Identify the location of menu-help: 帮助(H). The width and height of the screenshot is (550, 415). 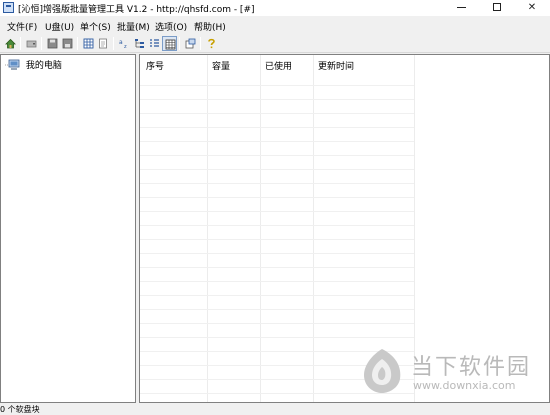
(210, 26).